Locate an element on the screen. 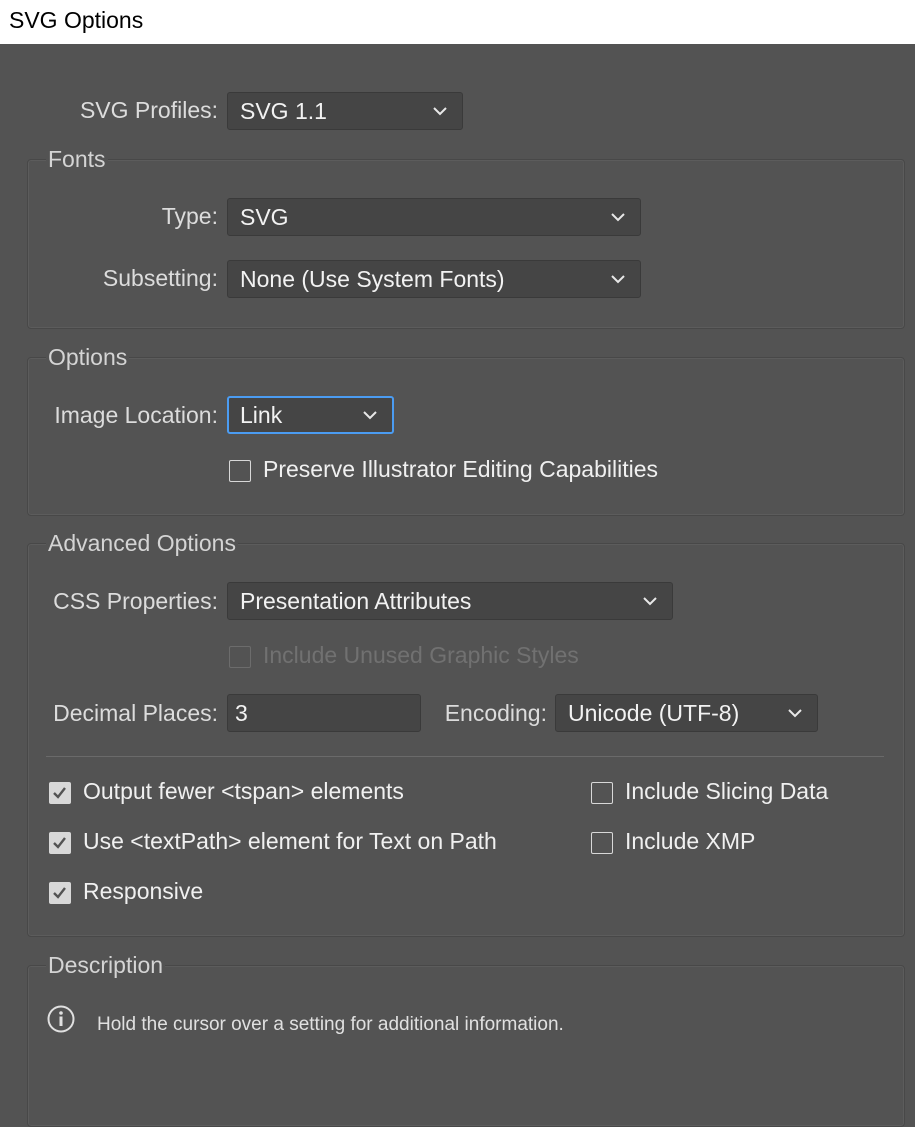  encoding-select: Unicode (UTF-8) is located at coordinates (686, 713).